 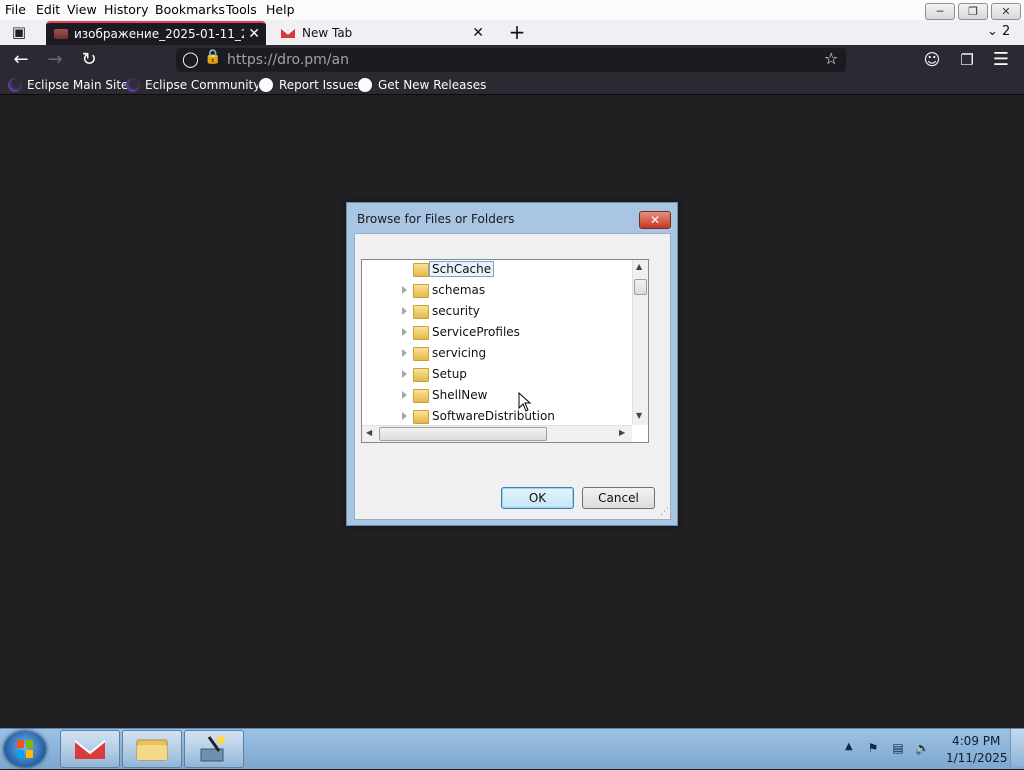 What do you see at coordinates (190, 59) in the screenshot?
I see `shield-icon: ◯` at bounding box center [190, 59].